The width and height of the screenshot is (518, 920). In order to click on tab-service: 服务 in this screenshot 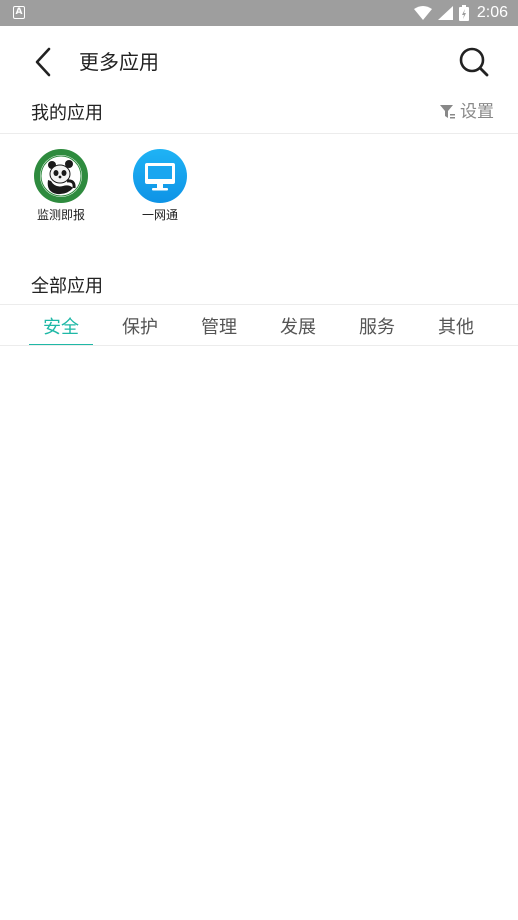, I will do `click(377, 330)`.